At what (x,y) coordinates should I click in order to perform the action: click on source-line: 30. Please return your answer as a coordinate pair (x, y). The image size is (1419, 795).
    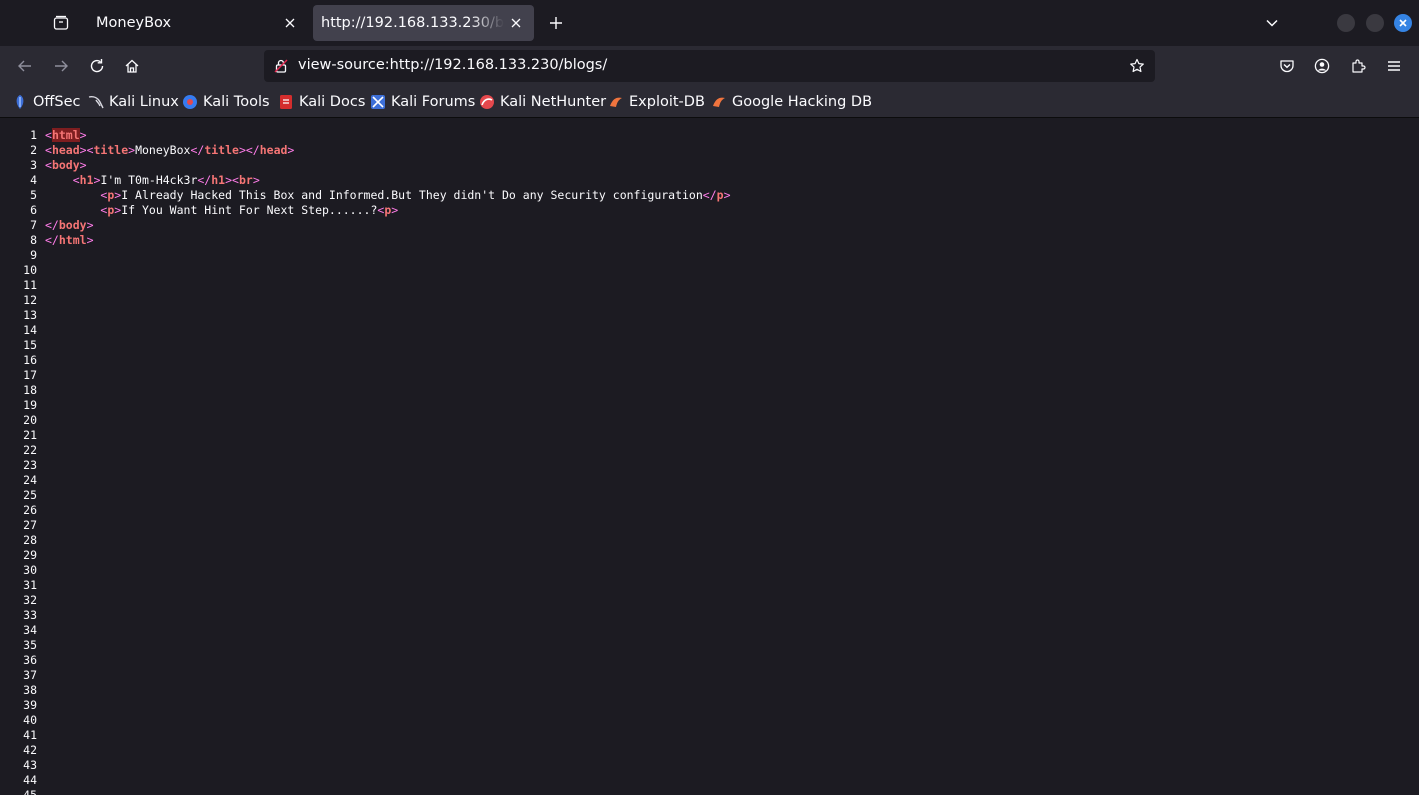
    Looking at the image, I should click on (22, 570).